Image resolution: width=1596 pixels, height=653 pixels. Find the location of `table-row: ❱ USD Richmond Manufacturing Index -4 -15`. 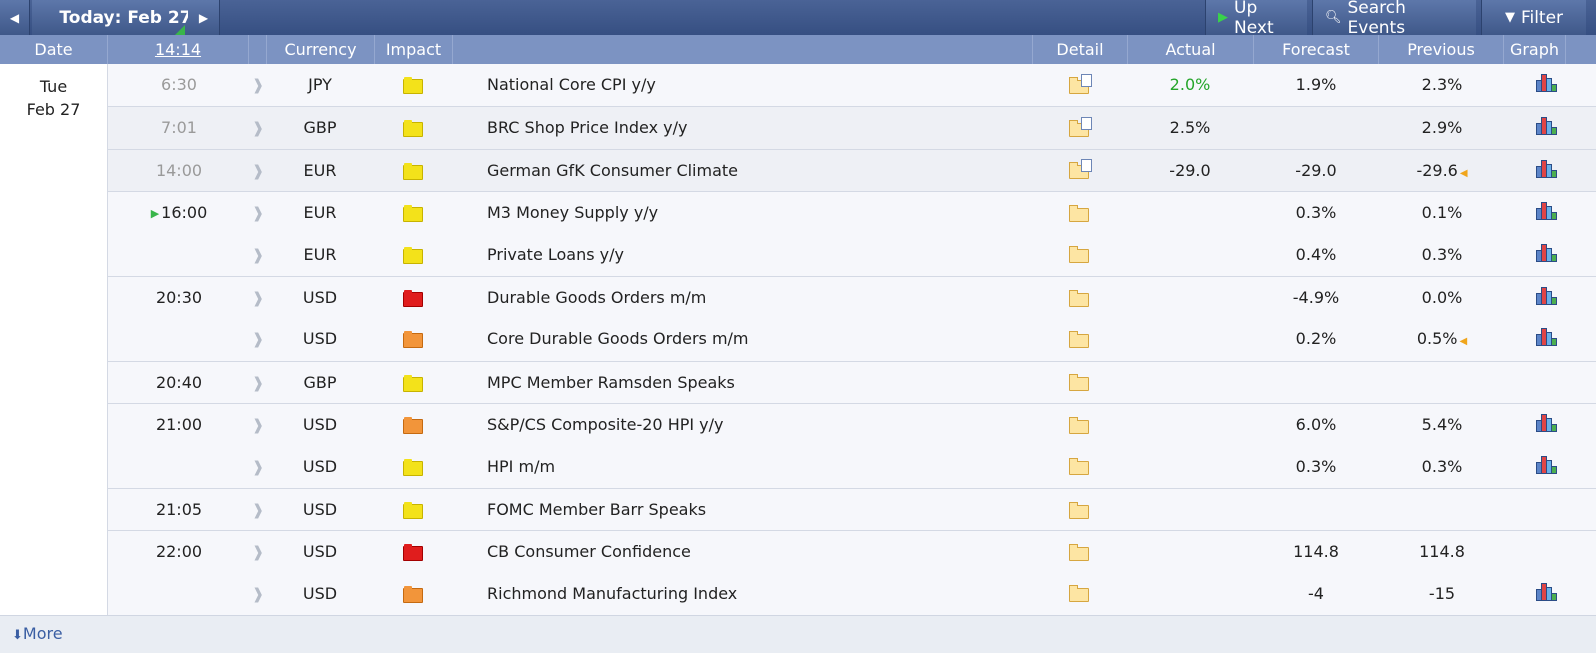

table-row: ❱ USD Richmond Manufacturing Index -4 -15 is located at coordinates (852, 594).